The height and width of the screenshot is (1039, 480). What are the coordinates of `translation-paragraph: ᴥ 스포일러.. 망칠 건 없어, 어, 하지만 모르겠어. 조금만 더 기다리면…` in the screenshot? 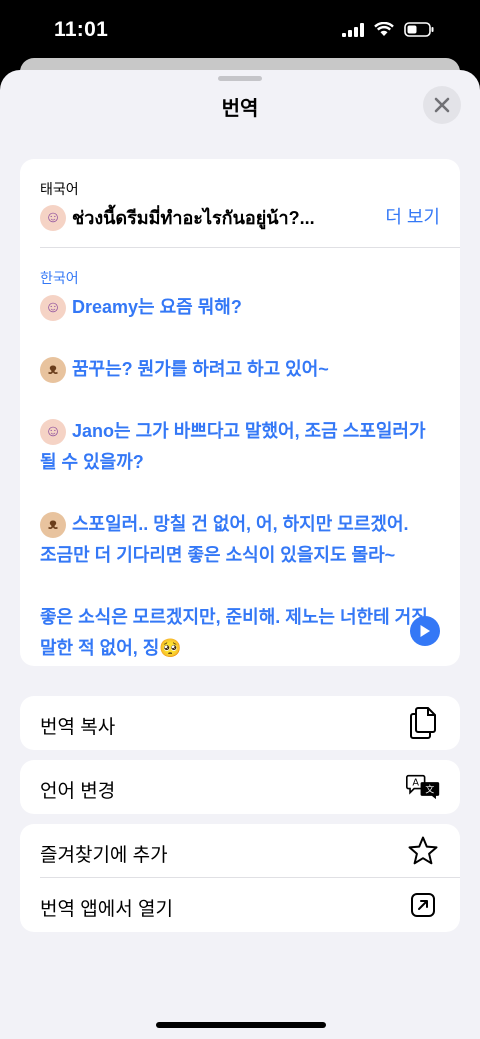 It's located at (235, 540).